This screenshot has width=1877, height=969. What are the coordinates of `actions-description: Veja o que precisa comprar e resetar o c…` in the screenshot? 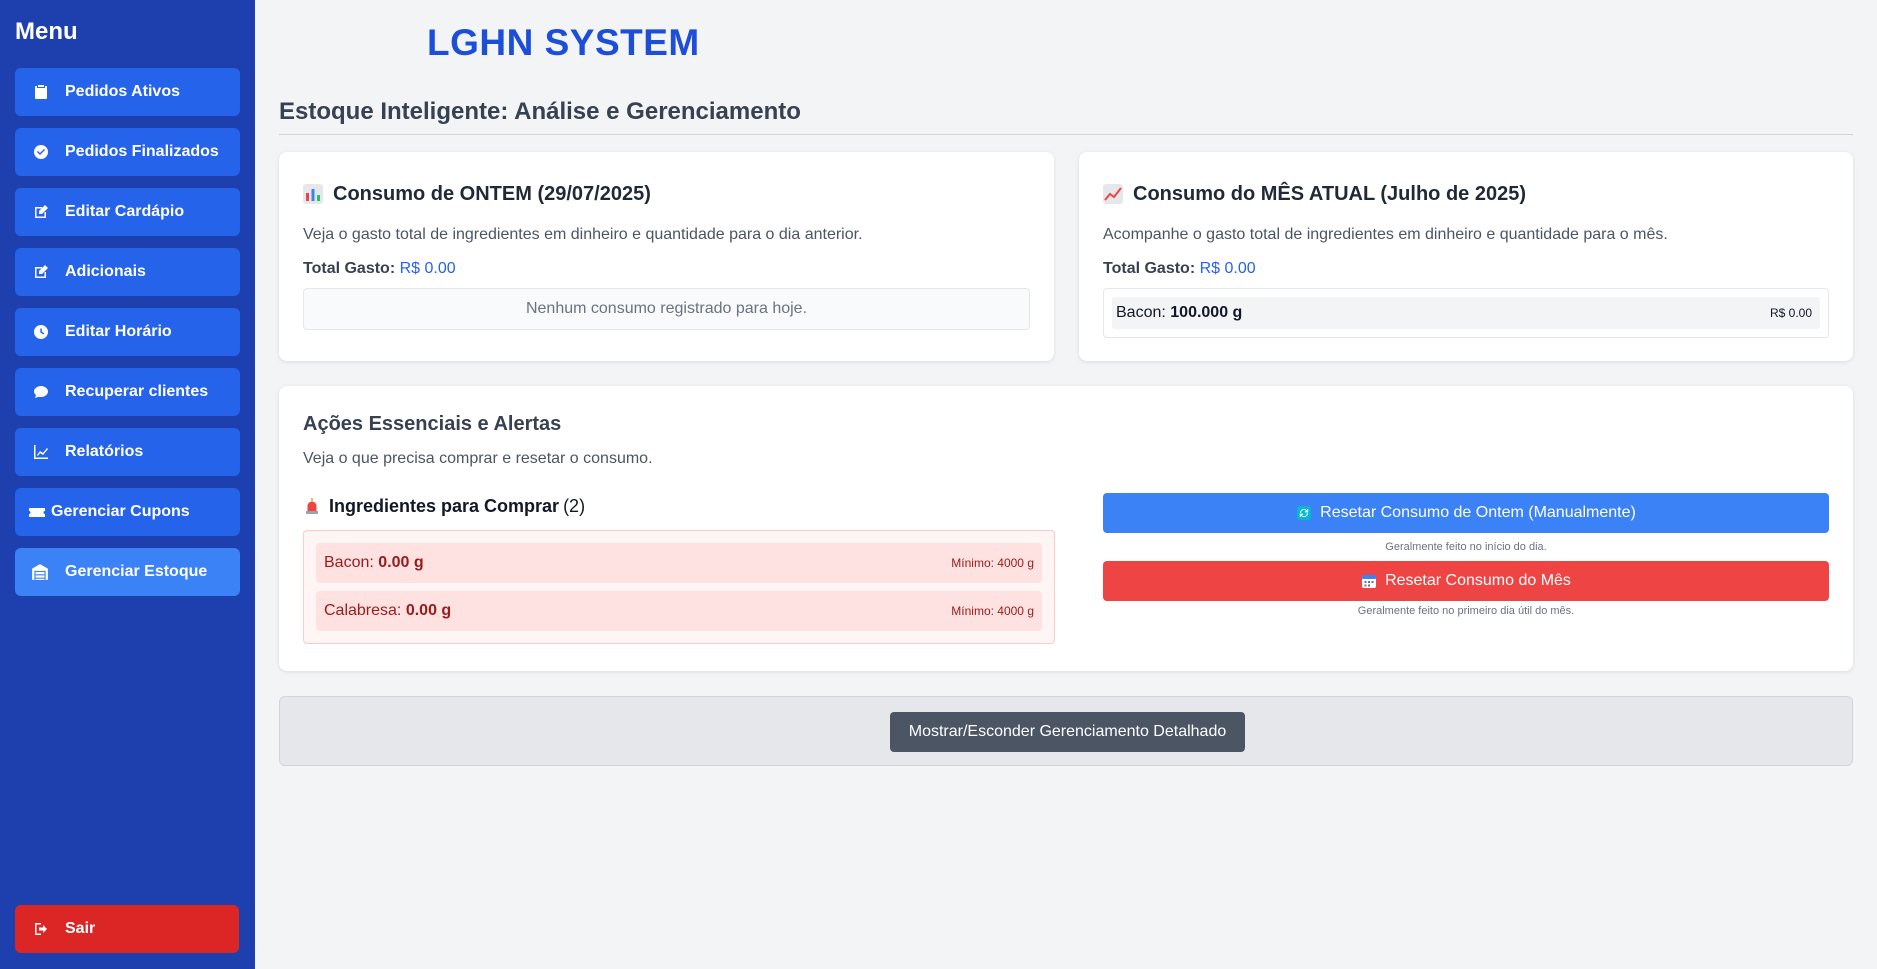 It's located at (478, 458).